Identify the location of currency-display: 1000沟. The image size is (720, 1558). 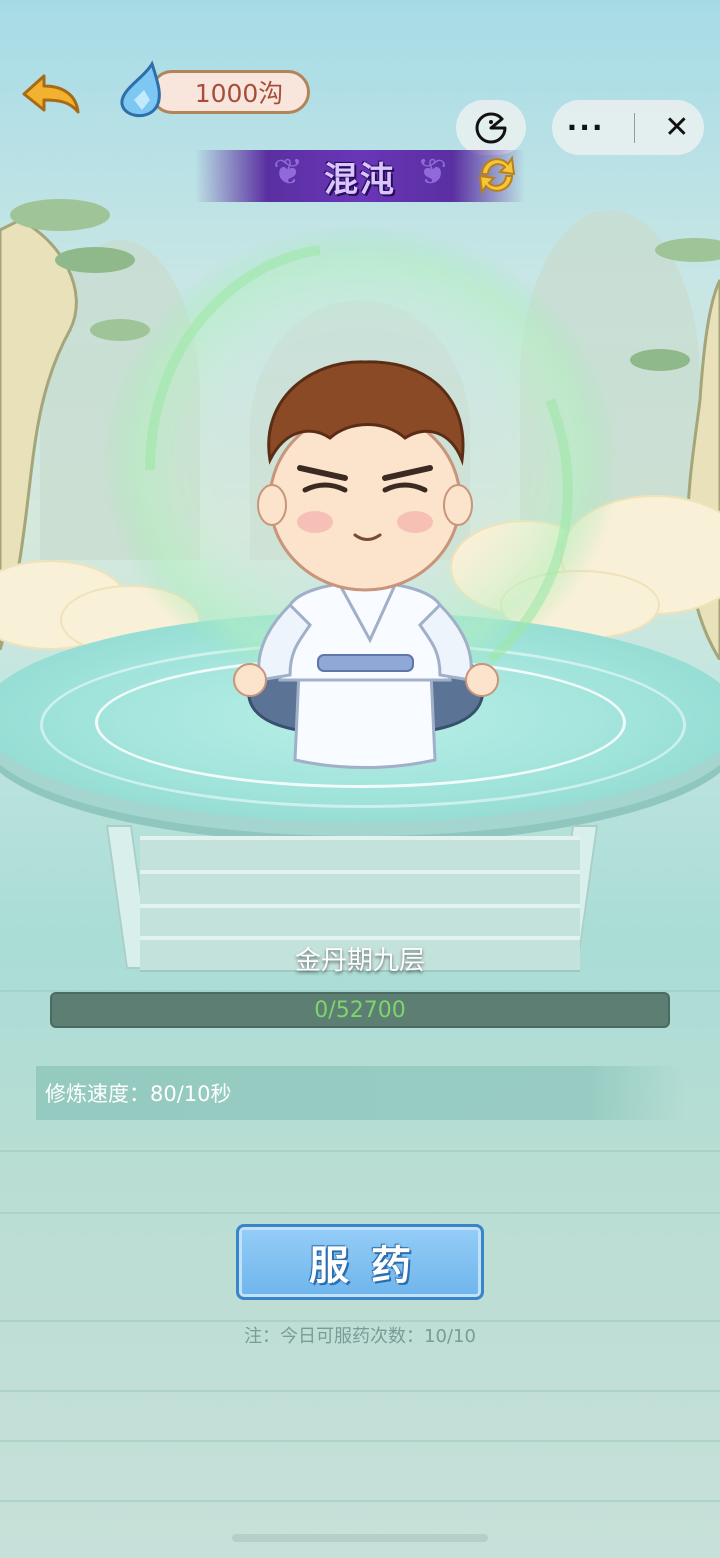
(230, 92).